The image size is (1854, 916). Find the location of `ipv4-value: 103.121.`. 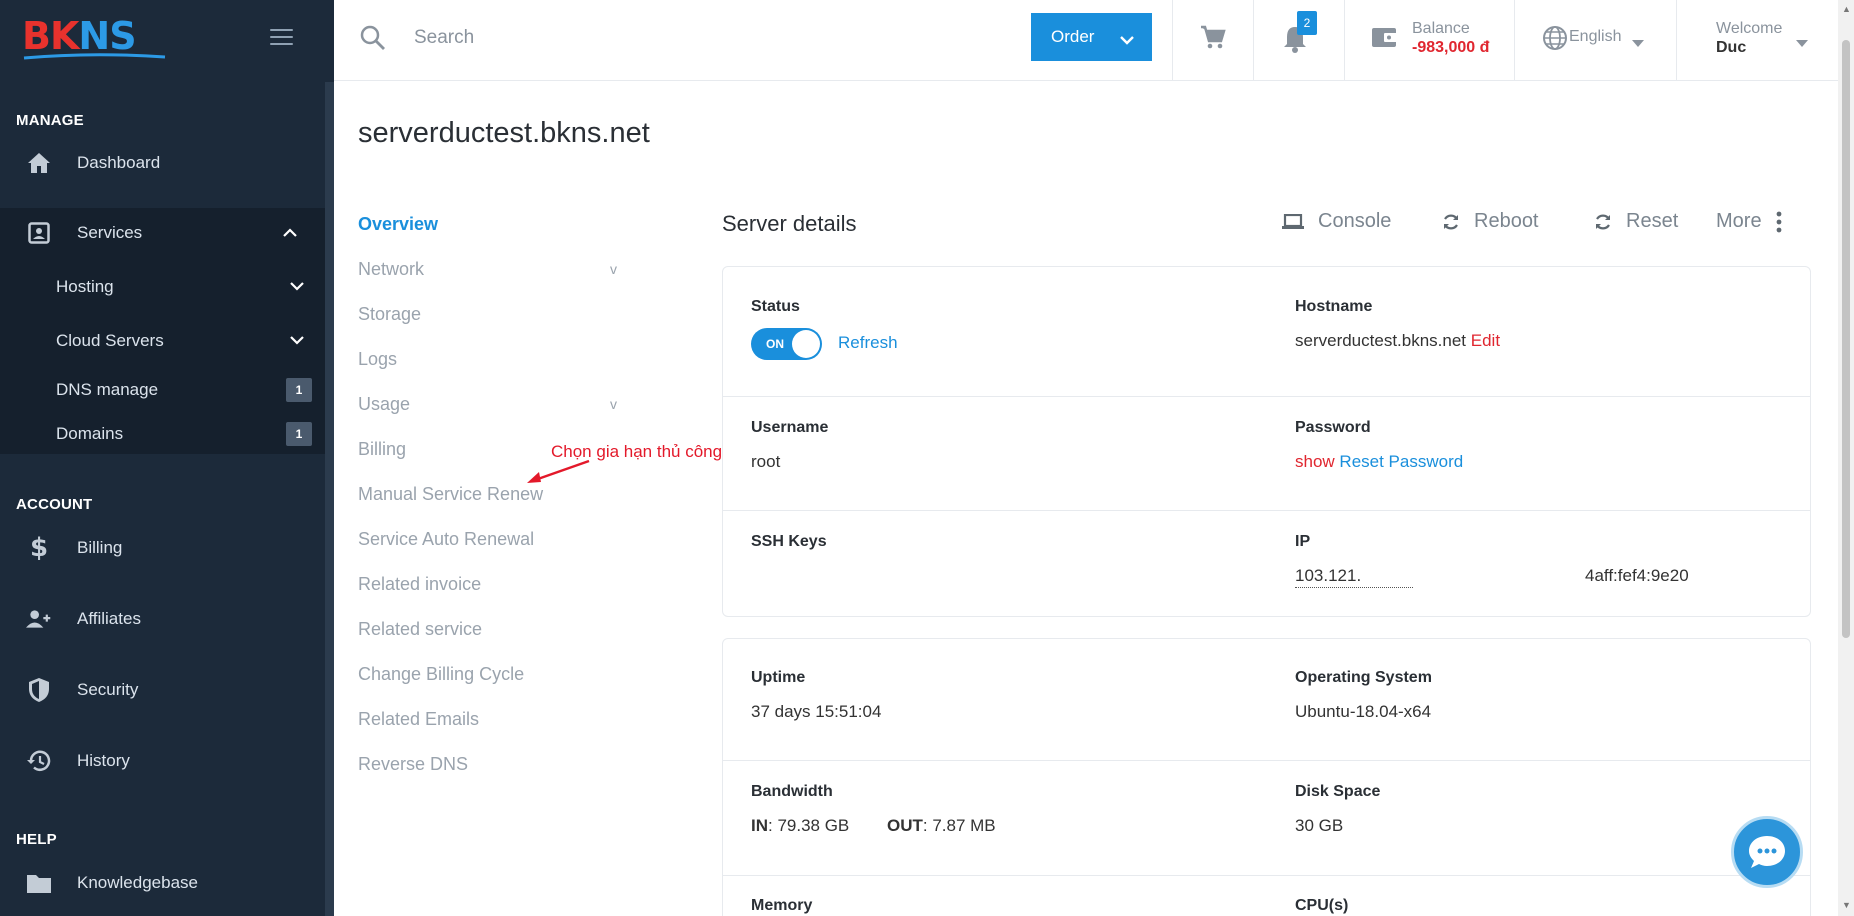

ipv4-value: 103.121. is located at coordinates (1354, 577).